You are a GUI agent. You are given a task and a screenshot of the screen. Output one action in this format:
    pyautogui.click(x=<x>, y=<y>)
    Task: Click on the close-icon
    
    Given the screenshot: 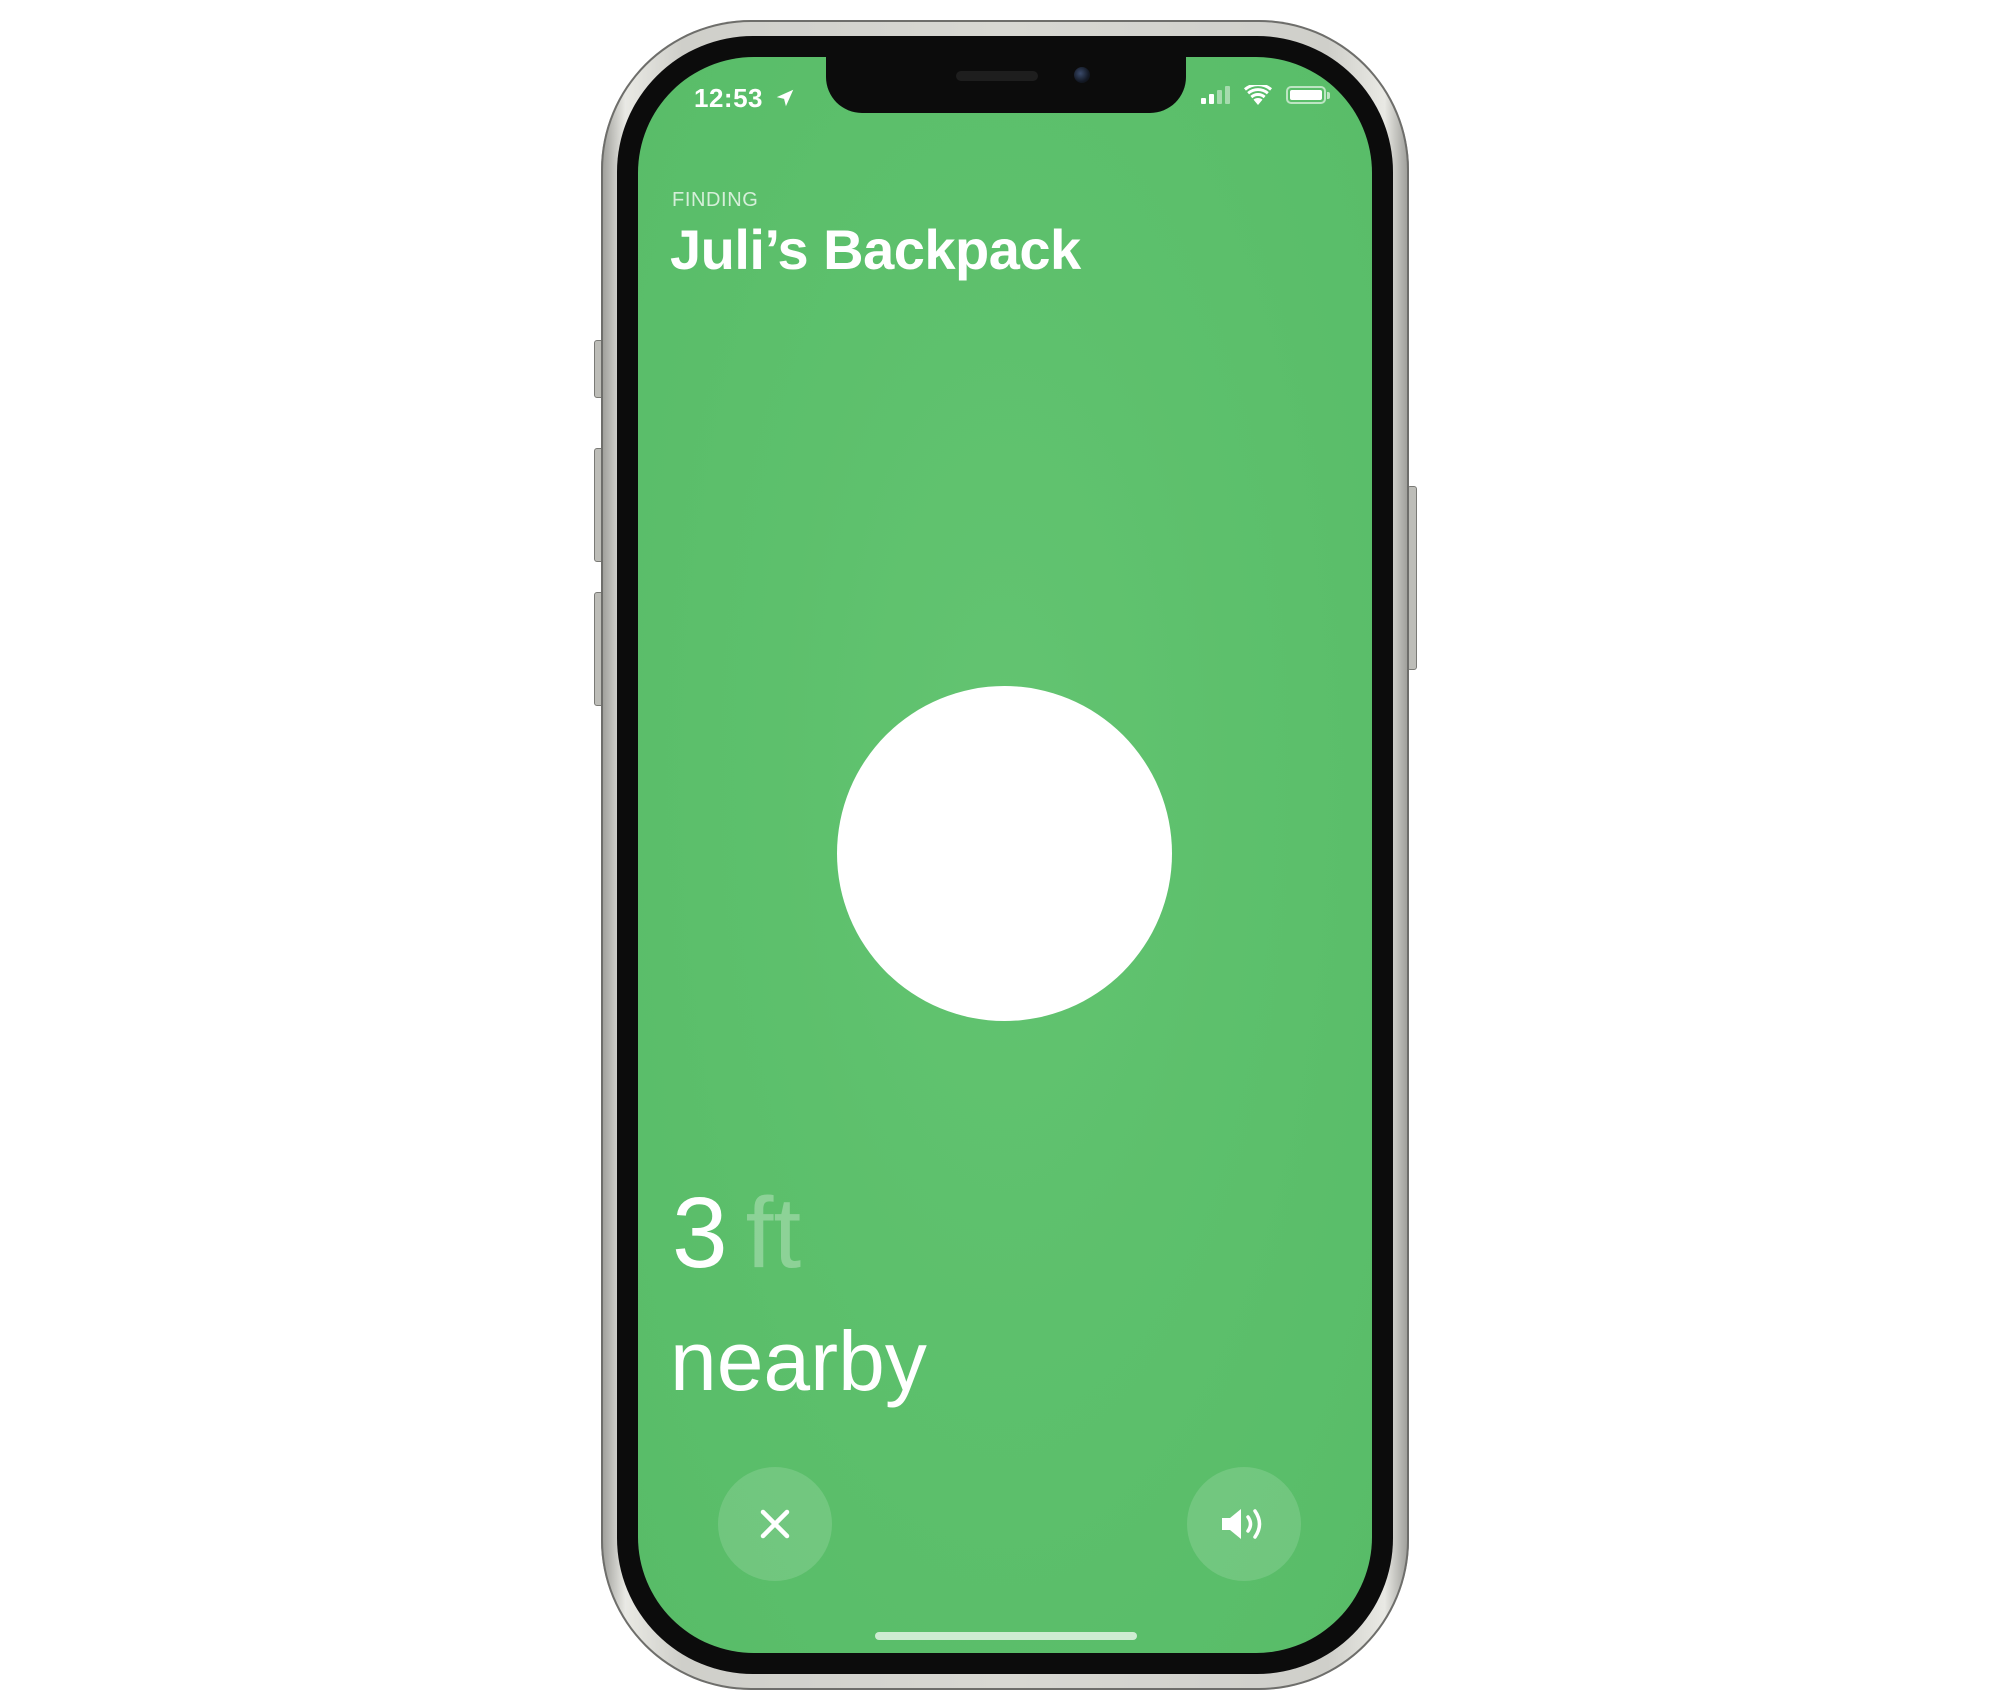 What is the action you would take?
    pyautogui.click(x=775, y=1524)
    